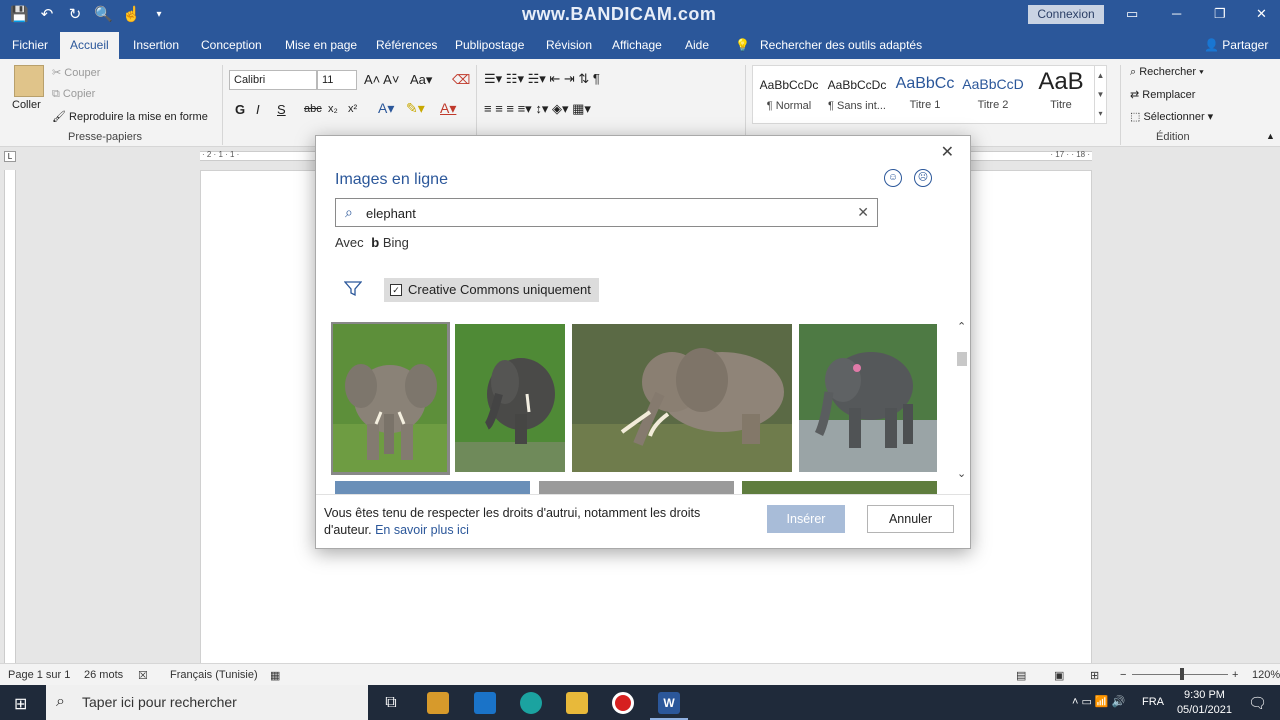  I want to click on smile-feedback-icon: ☺, so click(893, 178).